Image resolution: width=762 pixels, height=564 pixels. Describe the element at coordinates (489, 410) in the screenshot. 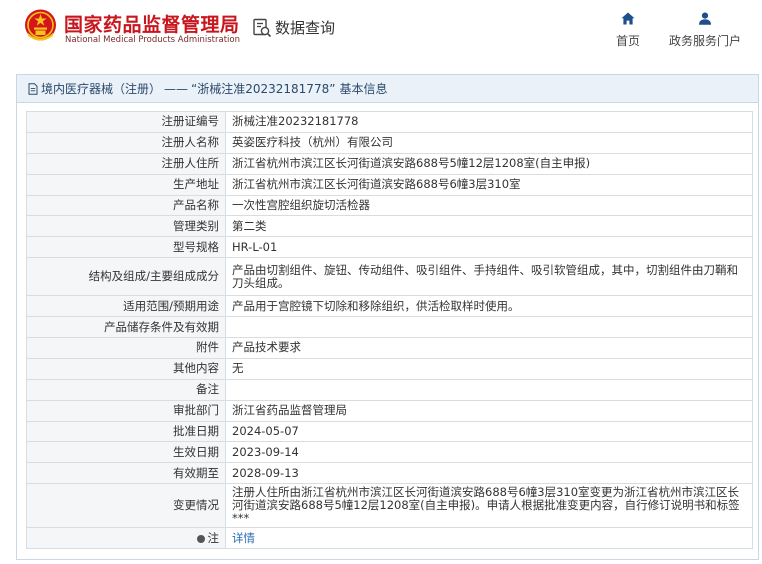

I see `field-value: 浙江省药品监督管理局` at that location.